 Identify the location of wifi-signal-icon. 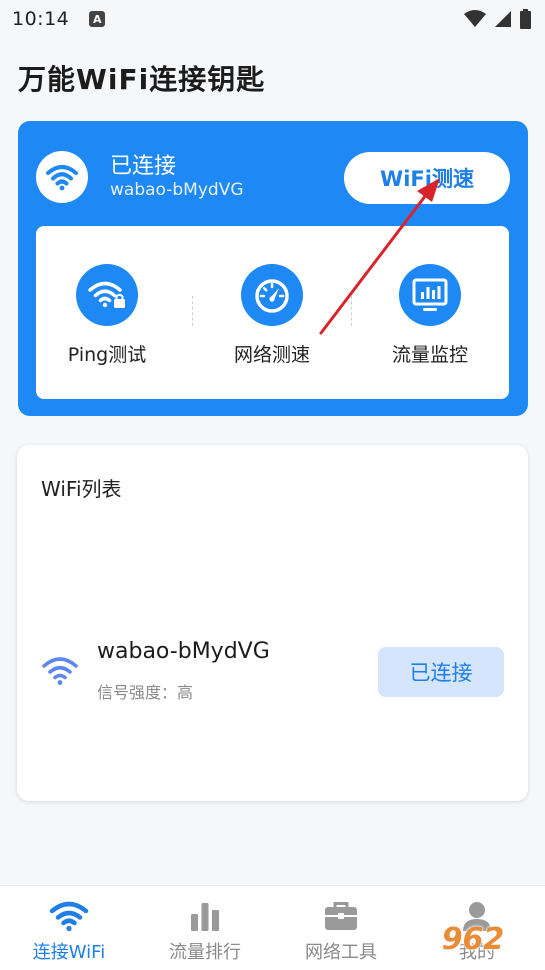
(475, 18).